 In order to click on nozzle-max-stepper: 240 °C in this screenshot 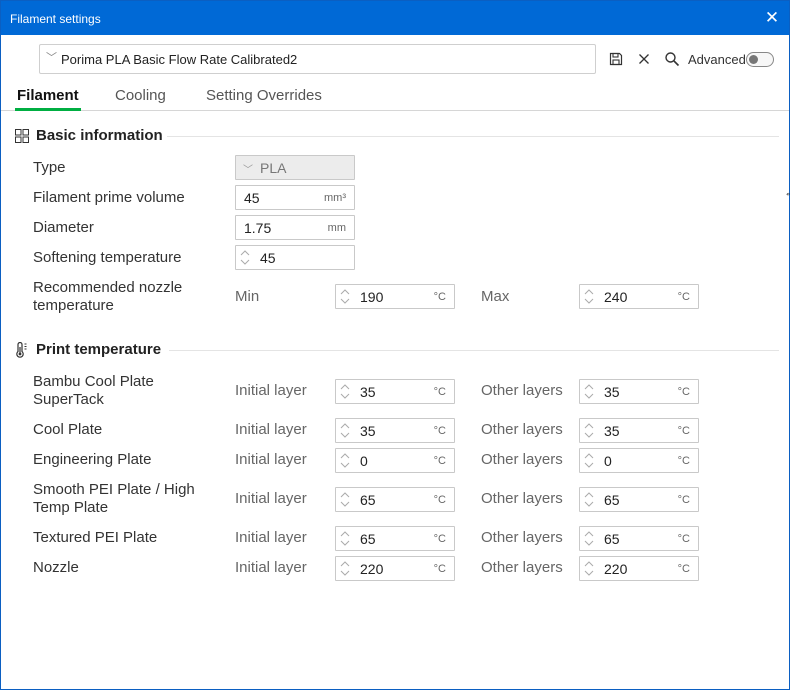, I will do `click(639, 296)`.